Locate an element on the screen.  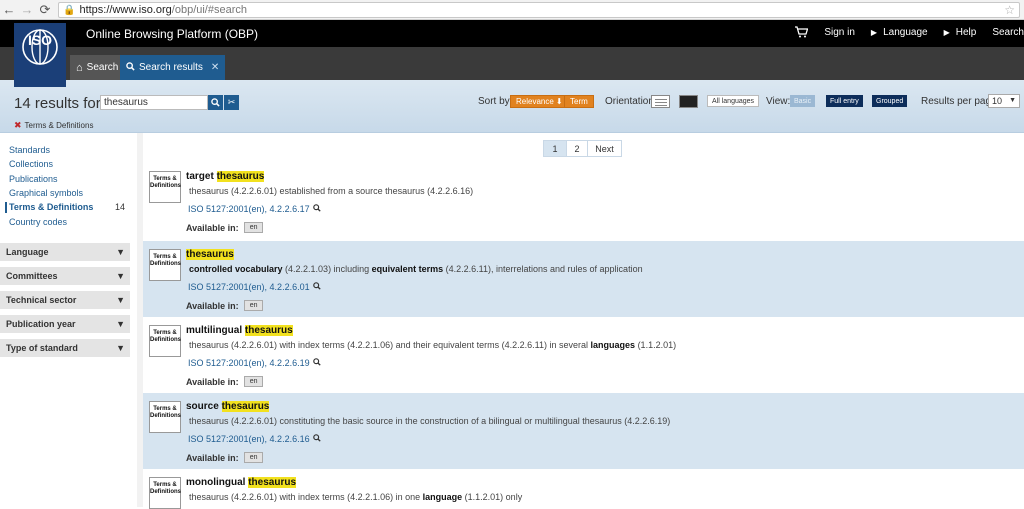
result-source-link: ISO 5127:2001(en), 4.2.2.6.01 is located at coordinates (254, 287).